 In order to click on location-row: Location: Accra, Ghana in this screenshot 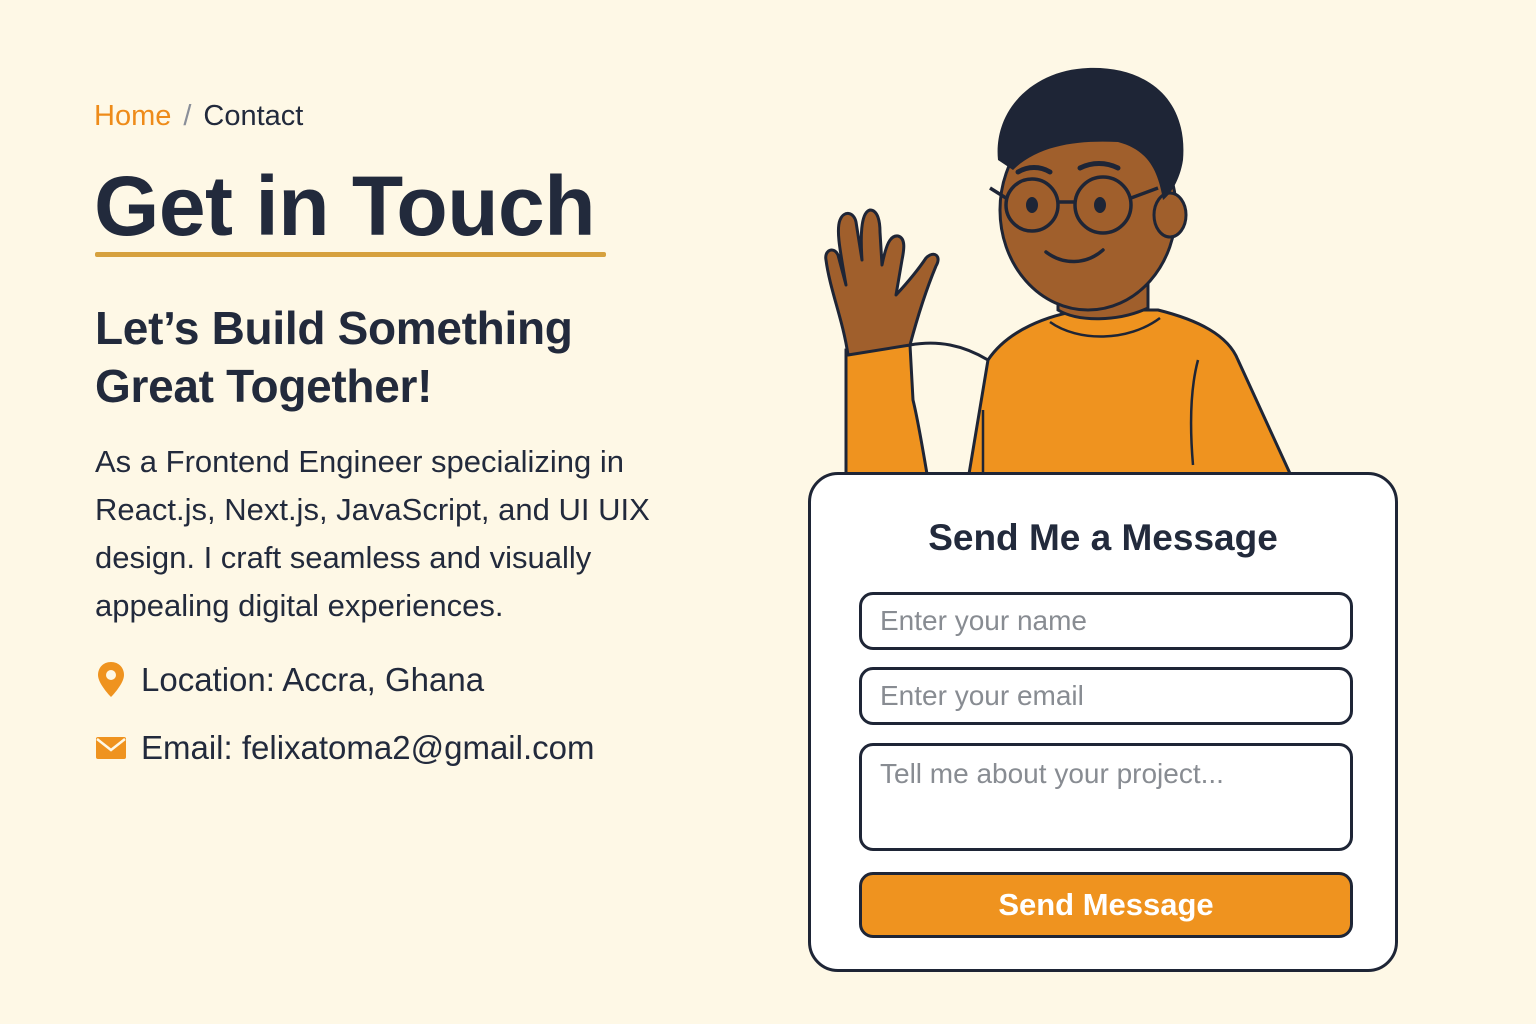, I will do `click(289, 680)`.